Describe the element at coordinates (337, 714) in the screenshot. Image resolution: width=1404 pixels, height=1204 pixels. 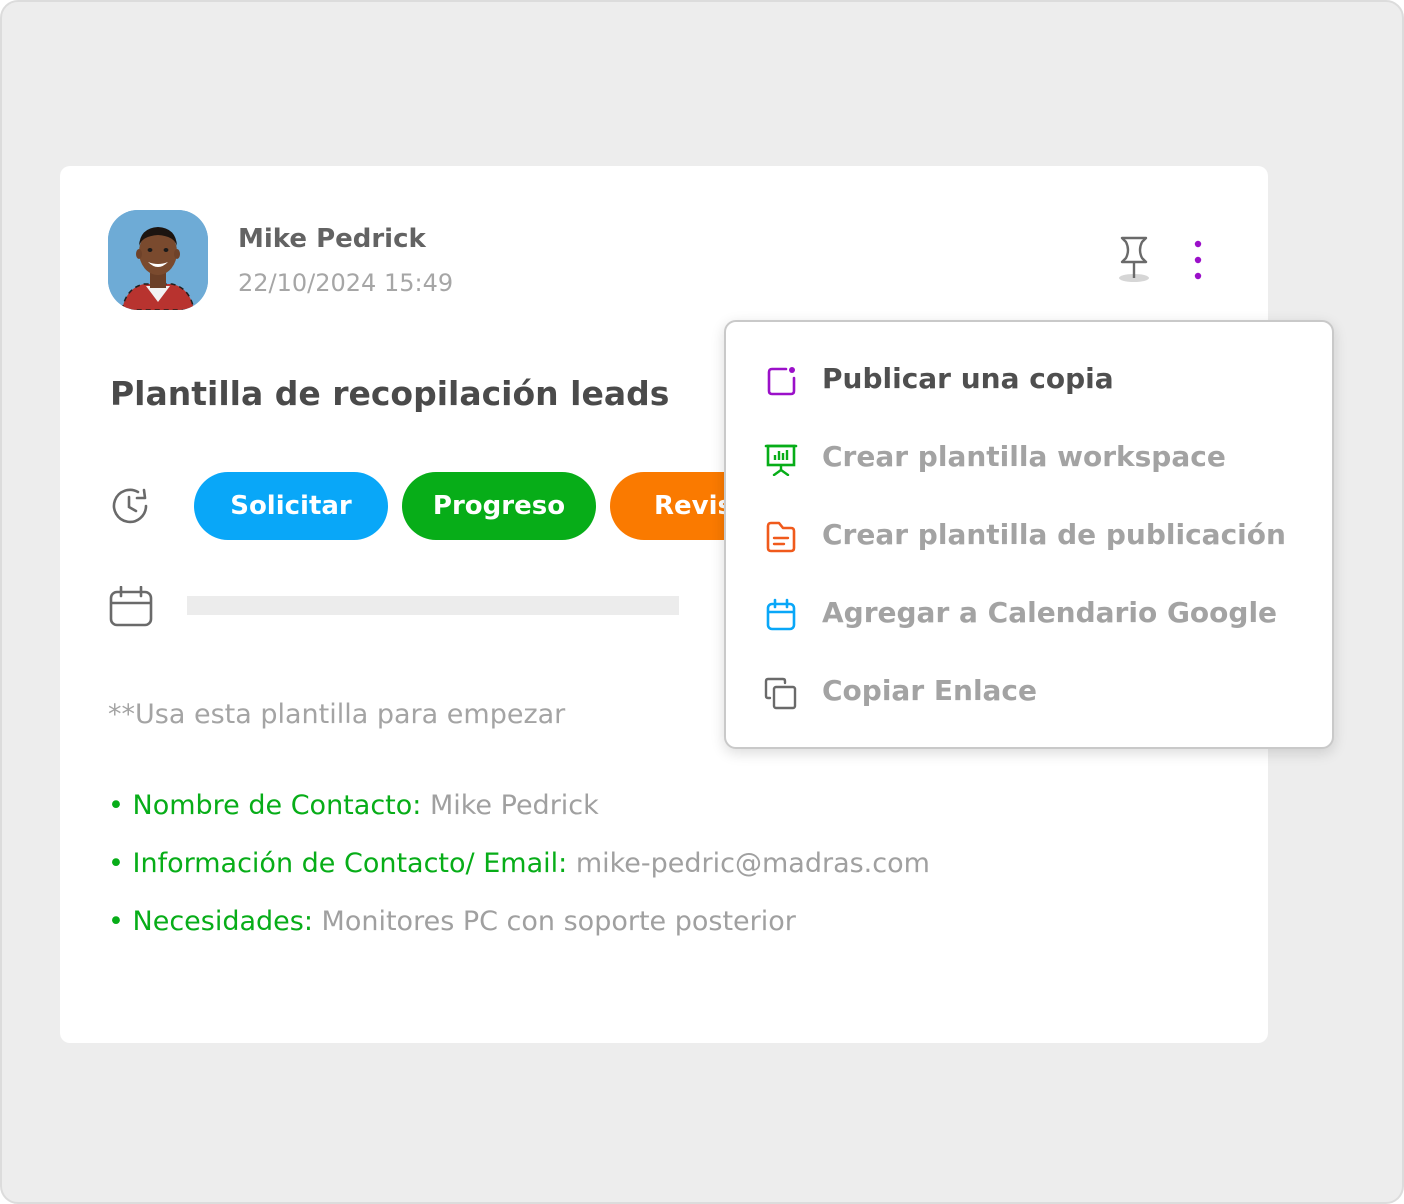
I see `intro-text: **Usa esta plantilla para empezar` at that location.